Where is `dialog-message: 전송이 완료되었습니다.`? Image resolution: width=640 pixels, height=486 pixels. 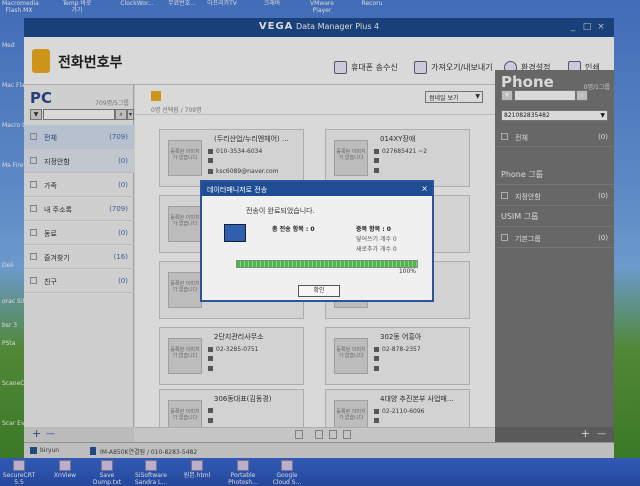
dialog-message: 전송이 완료되었습니다. is located at coordinates (280, 211).